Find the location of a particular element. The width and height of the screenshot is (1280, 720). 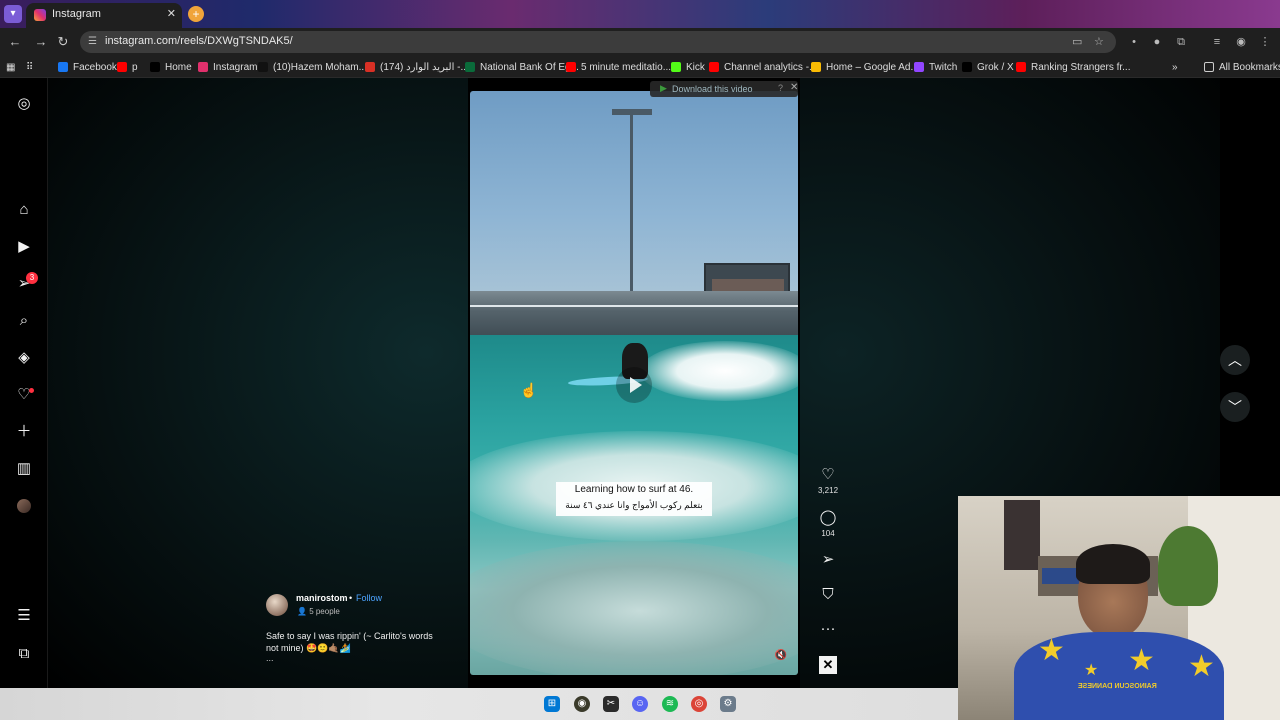

bookmark-item: Instagram is located at coordinates (227, 67).